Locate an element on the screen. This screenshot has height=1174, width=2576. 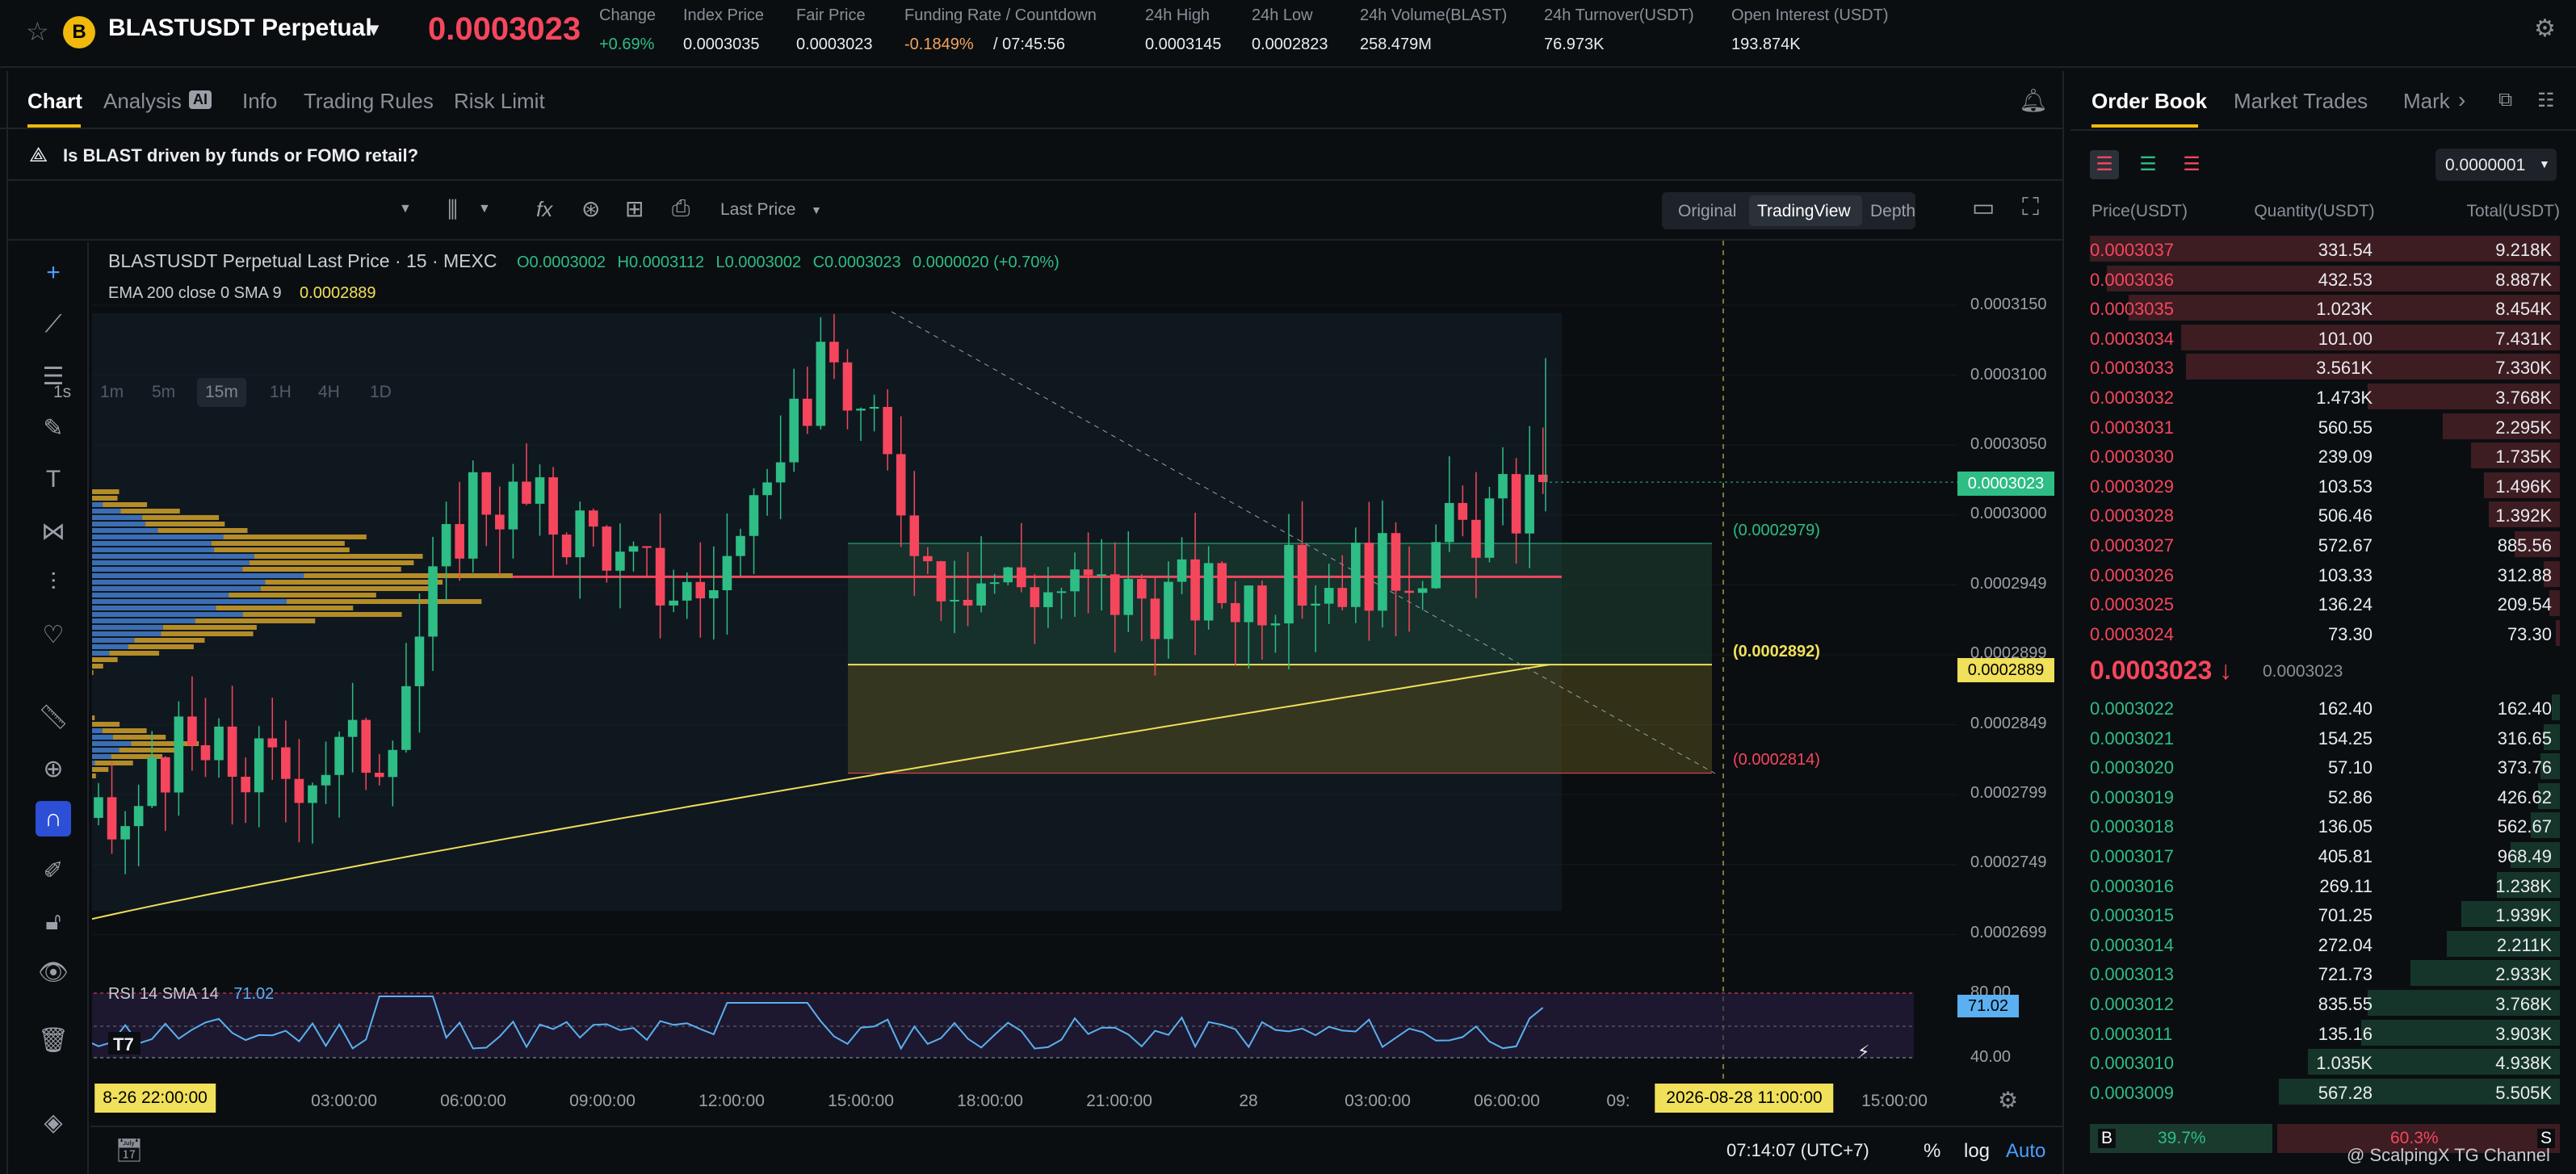
ask-row: 0.0003024 73.30 73.30 is located at coordinates (2325, 633).